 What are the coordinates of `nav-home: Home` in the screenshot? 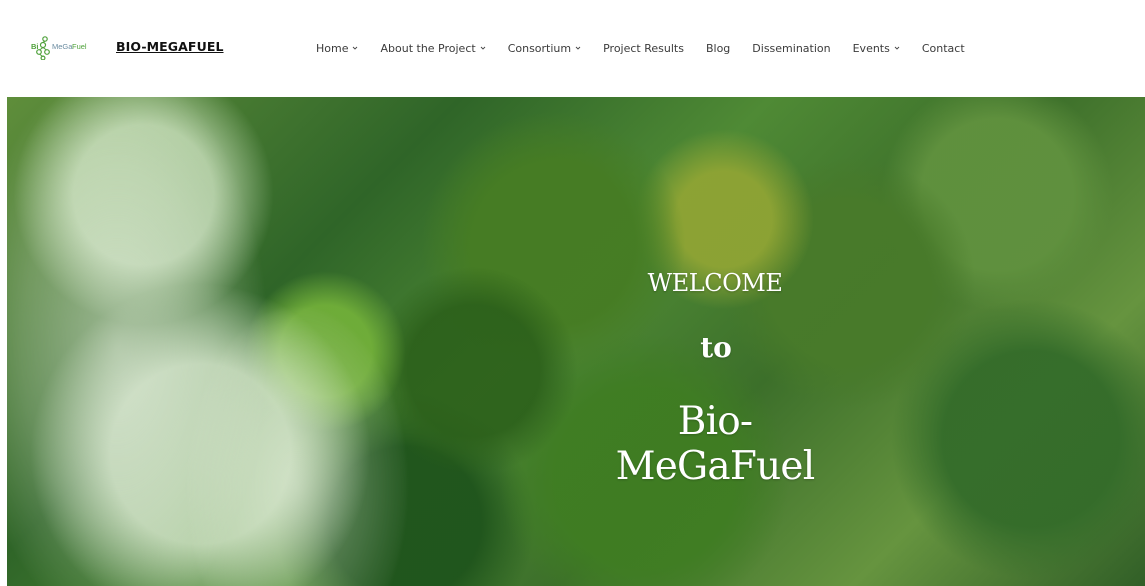 It's located at (337, 48).